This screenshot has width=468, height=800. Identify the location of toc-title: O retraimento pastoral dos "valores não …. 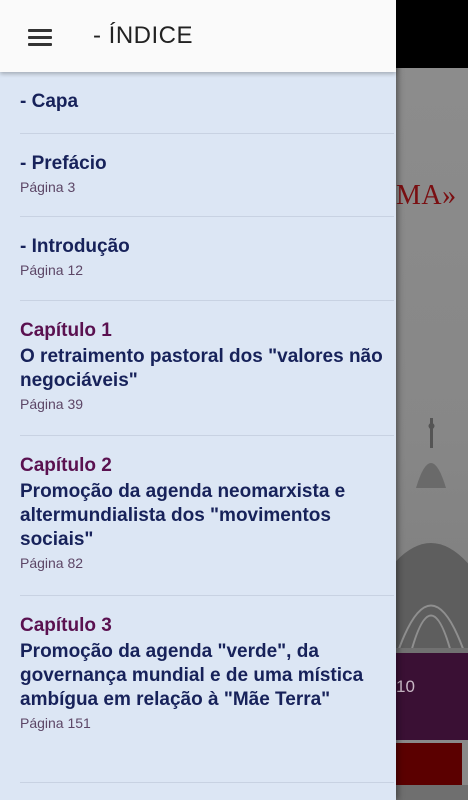
(201, 368).